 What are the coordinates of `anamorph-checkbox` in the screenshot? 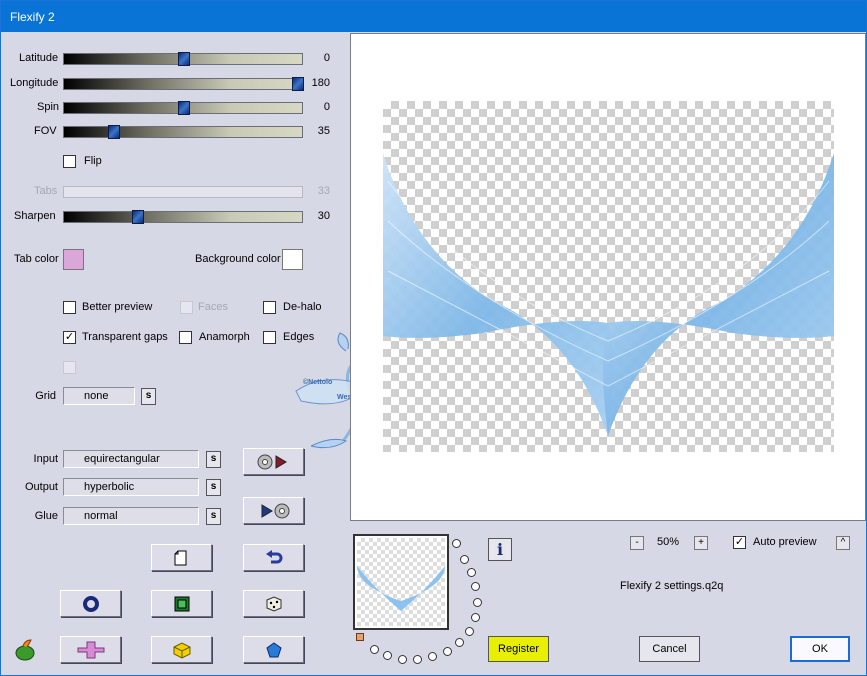 It's located at (185, 337).